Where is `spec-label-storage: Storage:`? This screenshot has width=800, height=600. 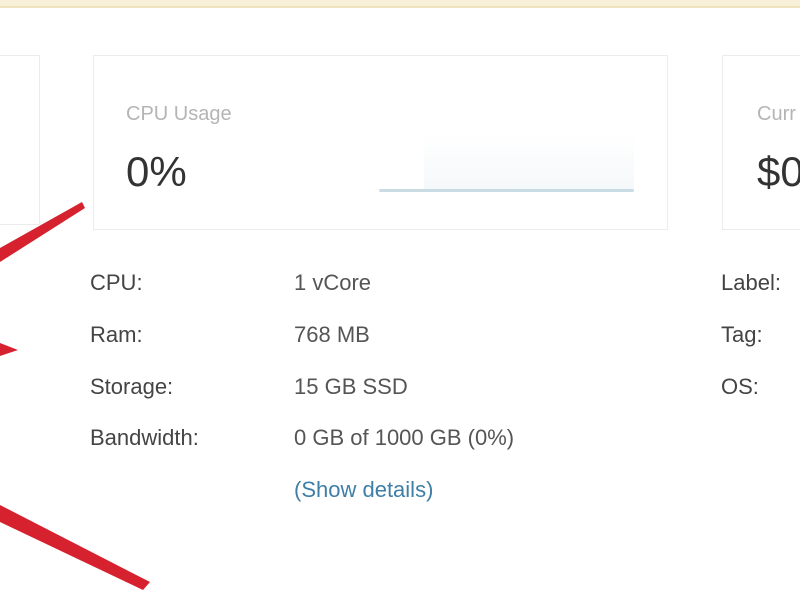
spec-label-storage: Storage: is located at coordinates (132, 386).